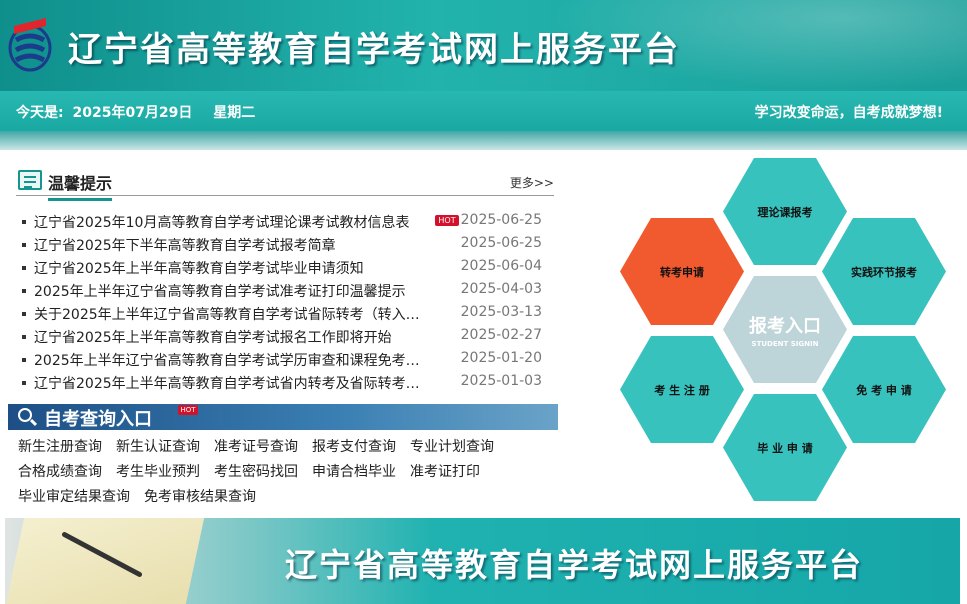  Describe the element at coordinates (30, 180) in the screenshot. I see `notice-board-icon` at that location.